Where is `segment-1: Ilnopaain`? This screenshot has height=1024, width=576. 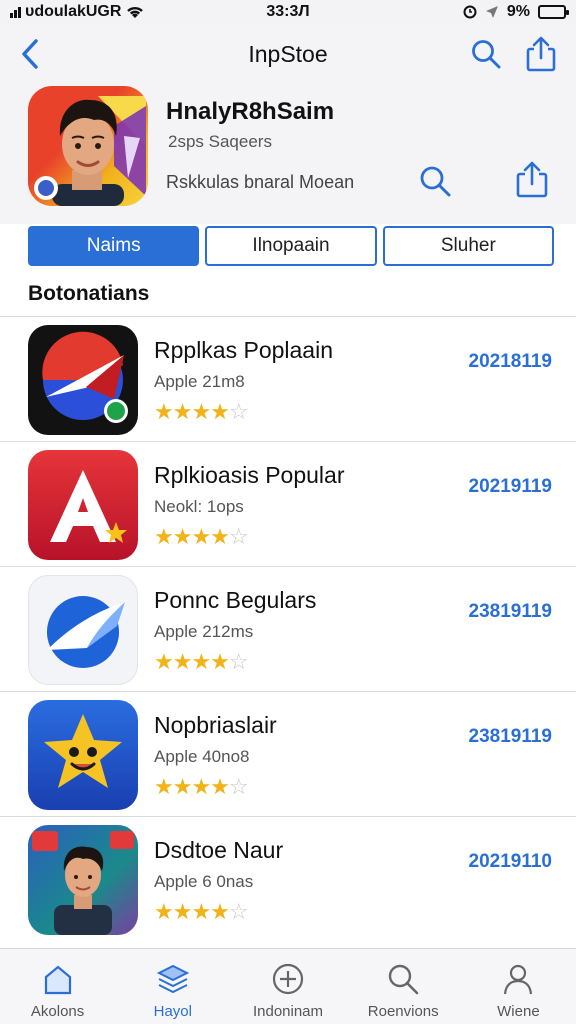 segment-1: Ilnopaain is located at coordinates (291, 246).